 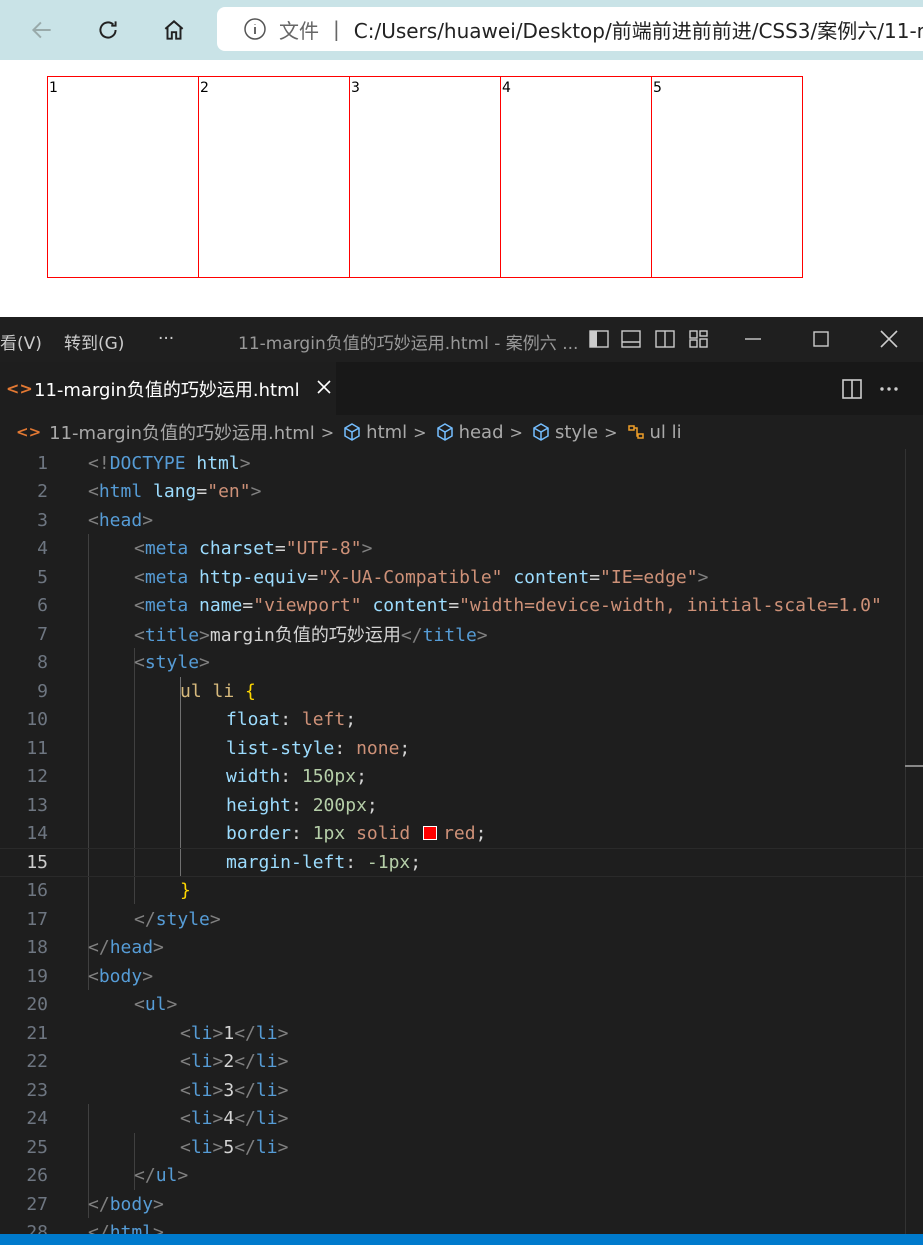 What do you see at coordinates (481, 432) in the screenshot?
I see `breadcrumb-head: head` at bounding box center [481, 432].